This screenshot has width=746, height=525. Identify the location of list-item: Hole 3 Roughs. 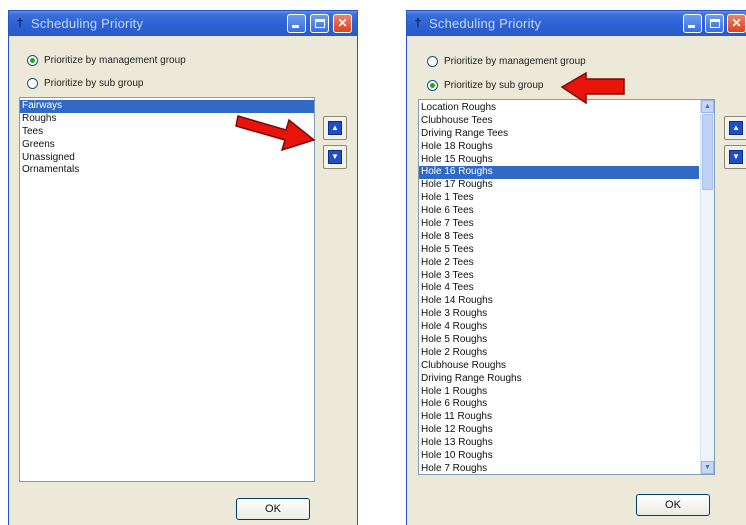
(559, 314).